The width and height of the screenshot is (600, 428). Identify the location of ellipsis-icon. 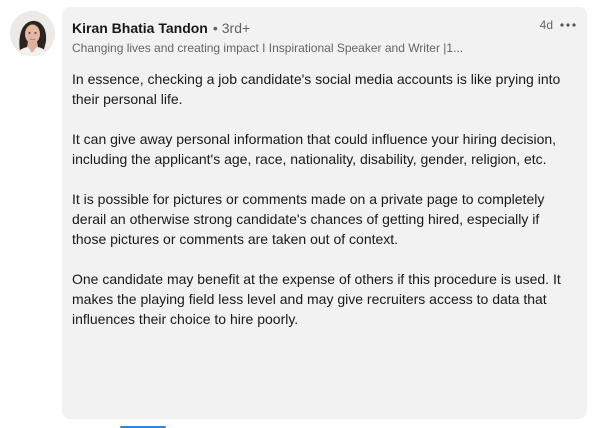
(568, 25).